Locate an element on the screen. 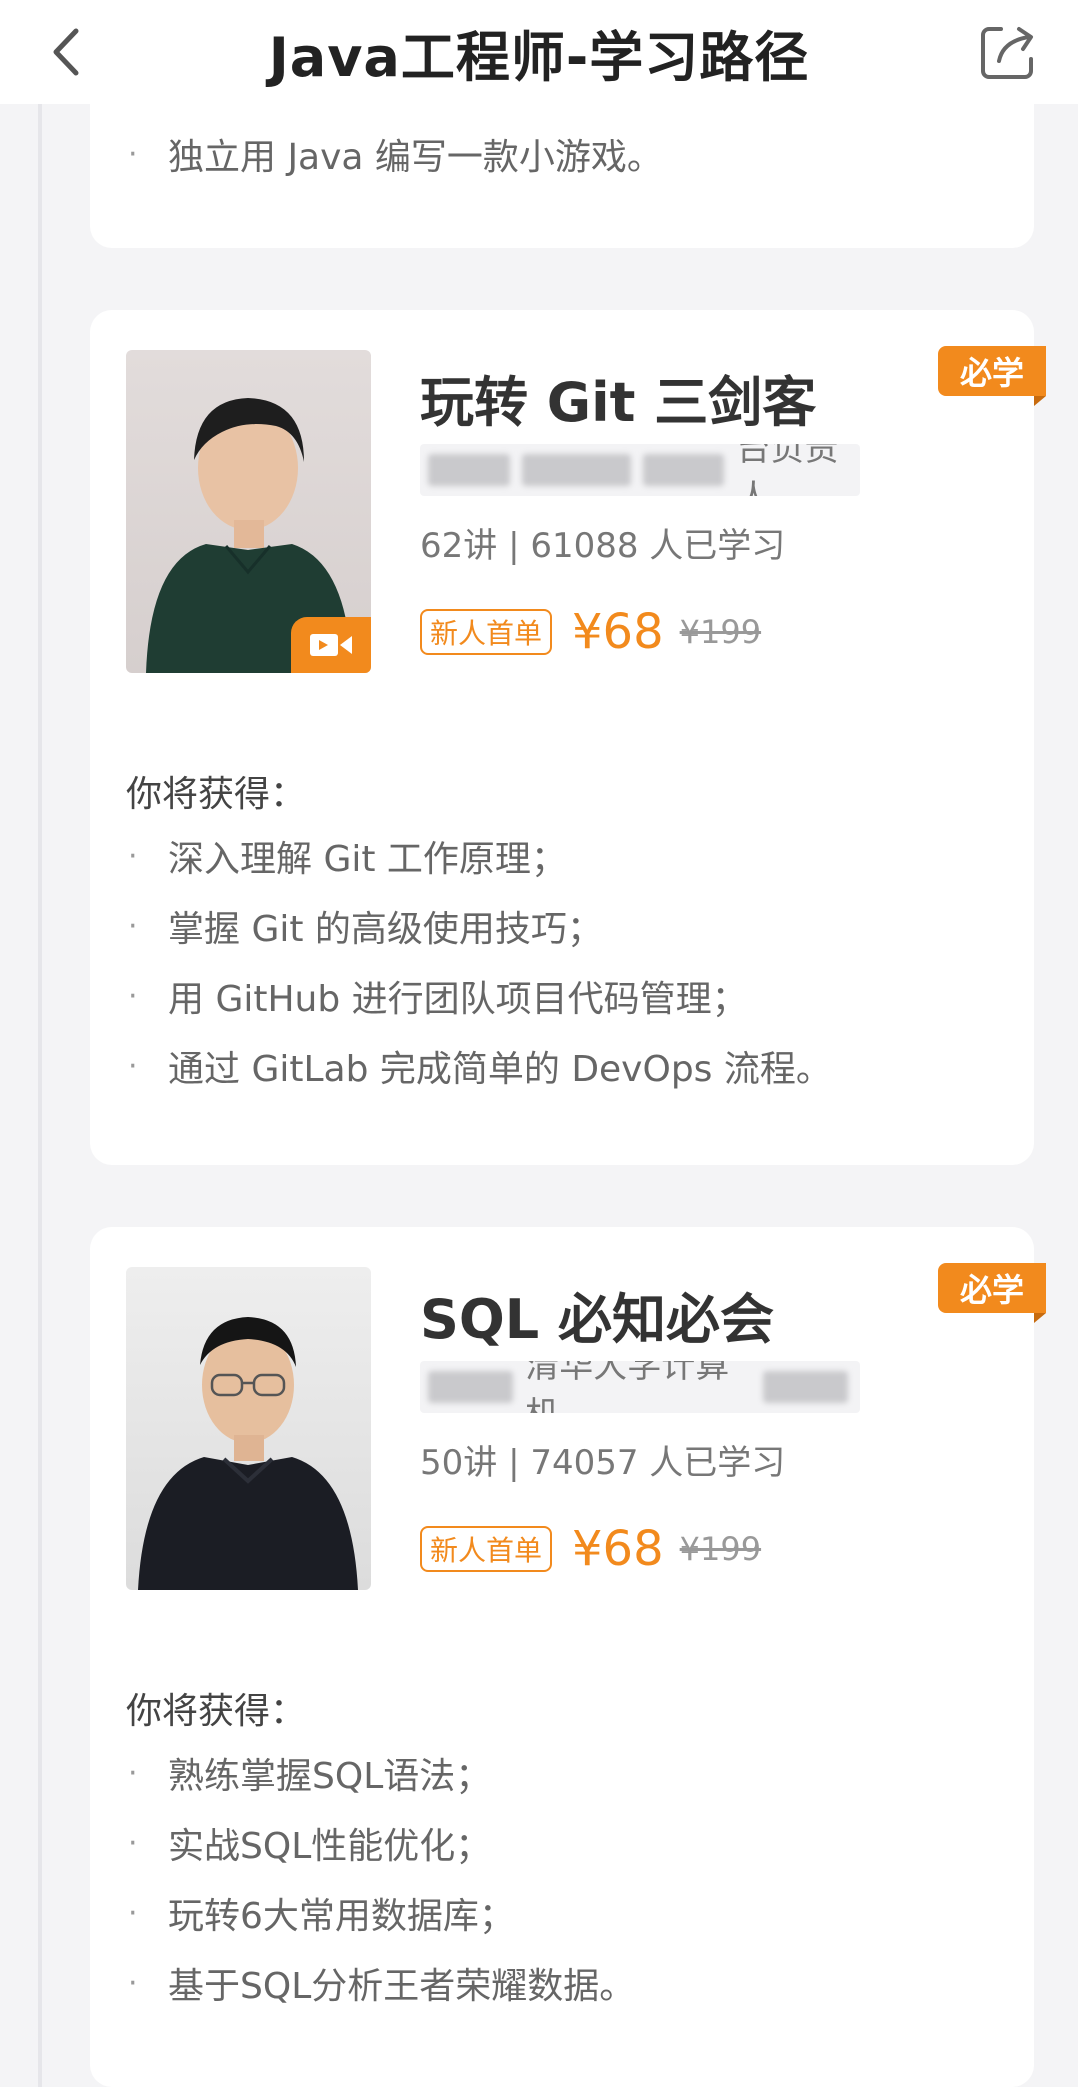 The image size is (1078, 2087). gain-item: · 深入理解 Git 工作原理； is located at coordinates (347, 859).